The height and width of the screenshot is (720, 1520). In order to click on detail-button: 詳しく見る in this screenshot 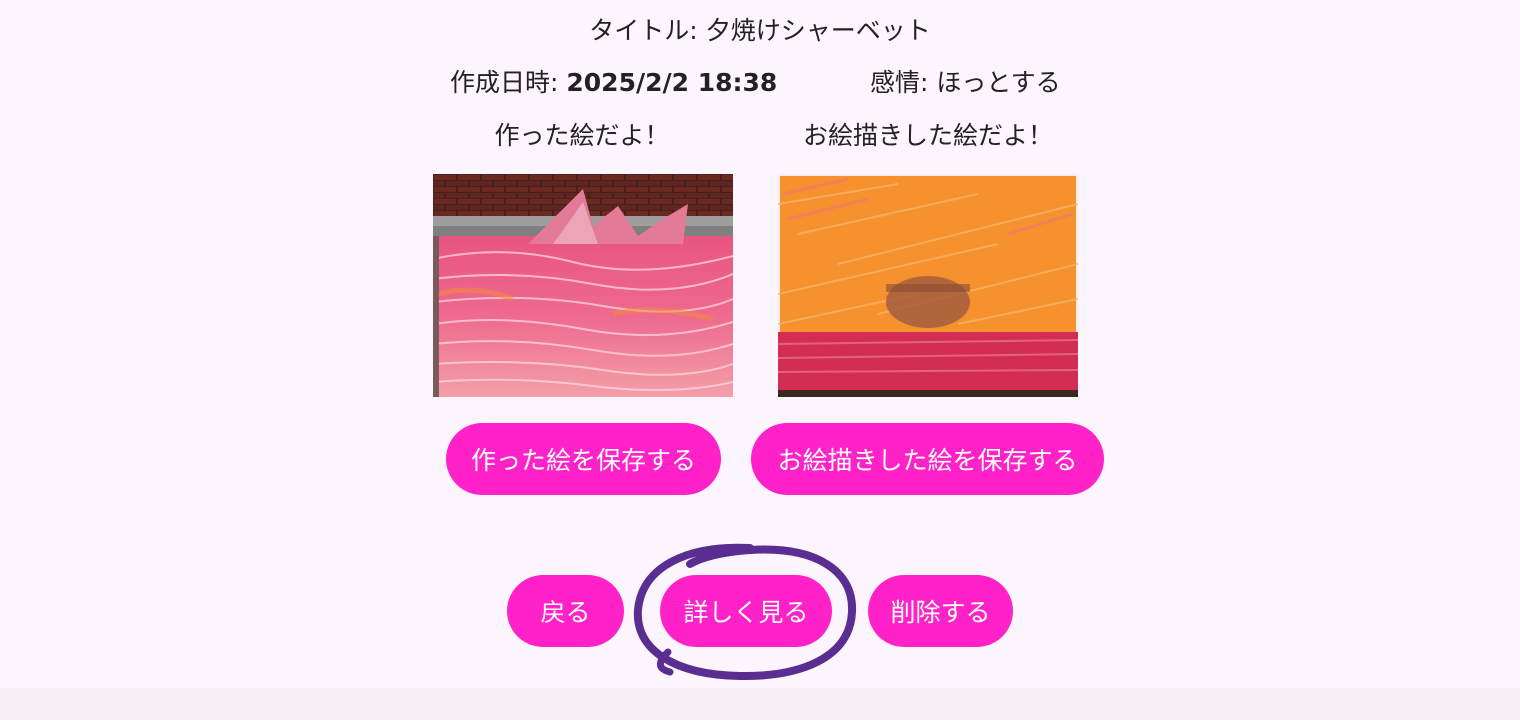, I will do `click(746, 611)`.